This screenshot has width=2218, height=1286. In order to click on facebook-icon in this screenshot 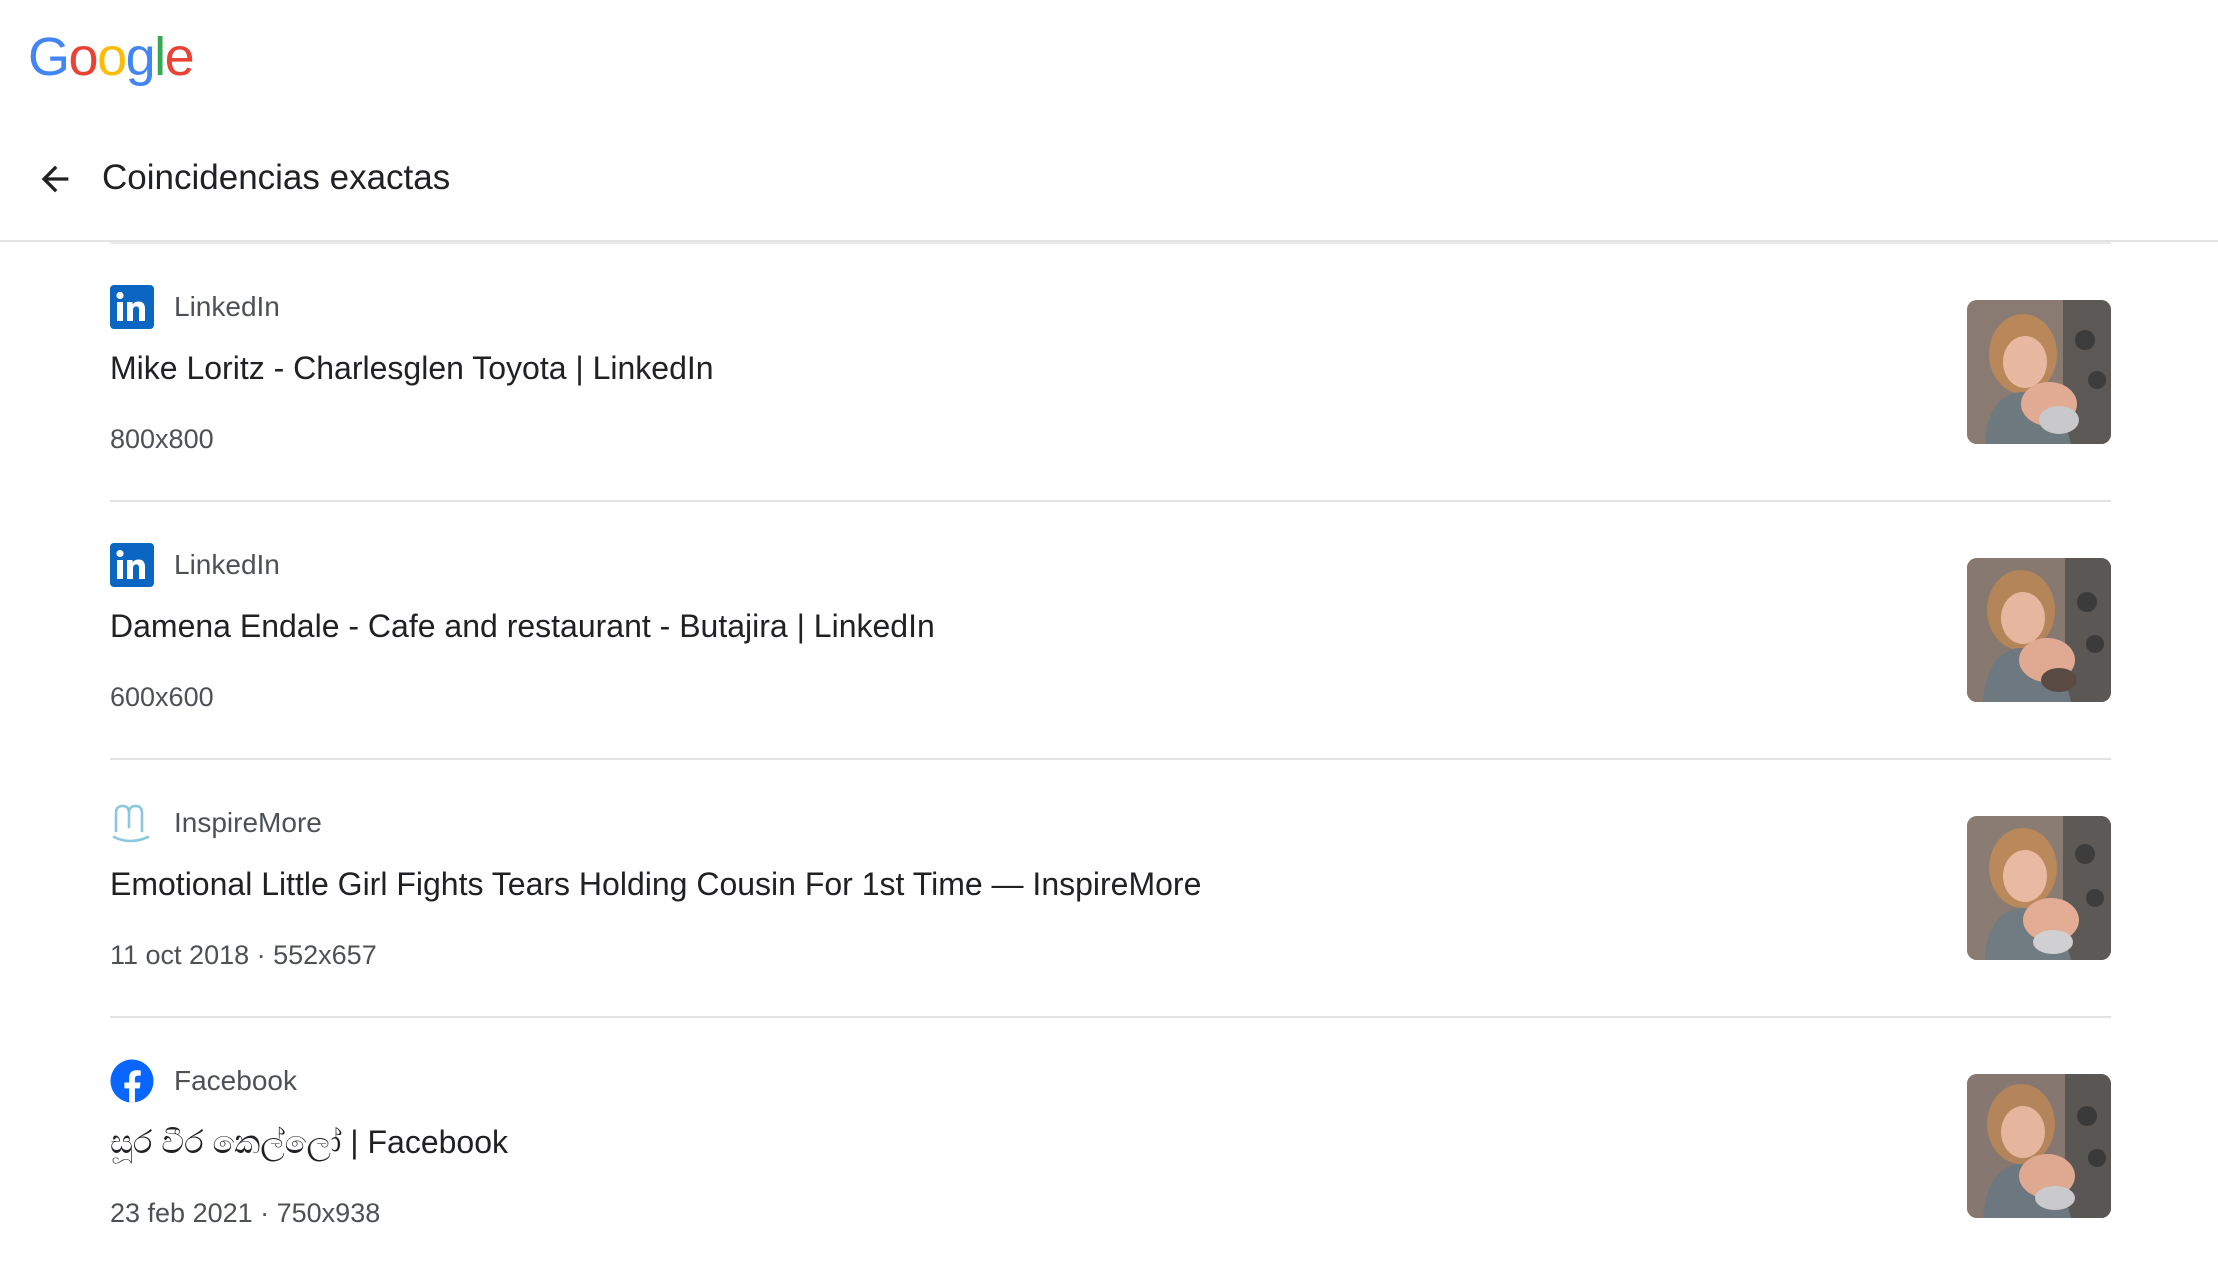, I will do `click(132, 1081)`.